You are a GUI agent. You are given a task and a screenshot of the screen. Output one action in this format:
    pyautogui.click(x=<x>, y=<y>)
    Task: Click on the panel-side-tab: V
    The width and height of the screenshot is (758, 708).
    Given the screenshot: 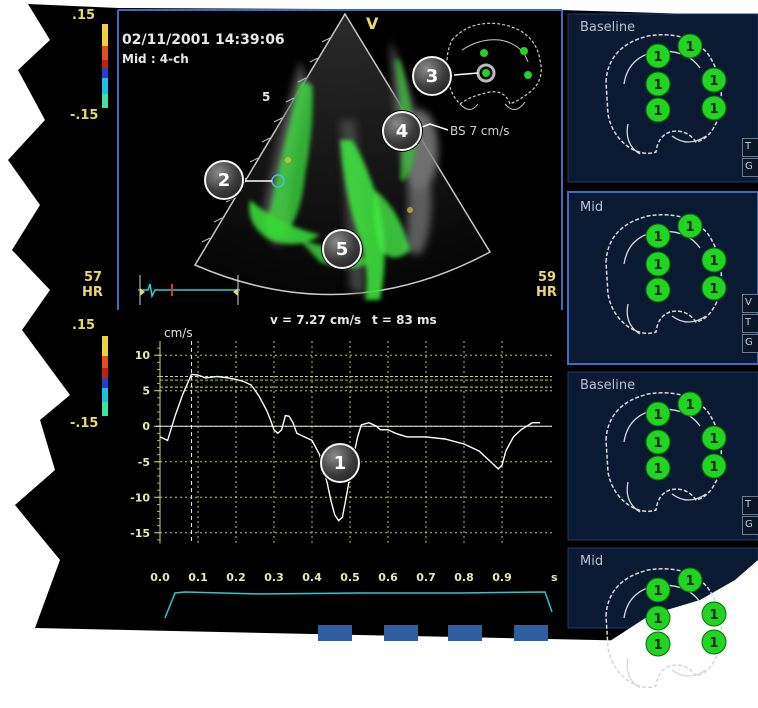 What is the action you would take?
    pyautogui.click(x=750, y=303)
    